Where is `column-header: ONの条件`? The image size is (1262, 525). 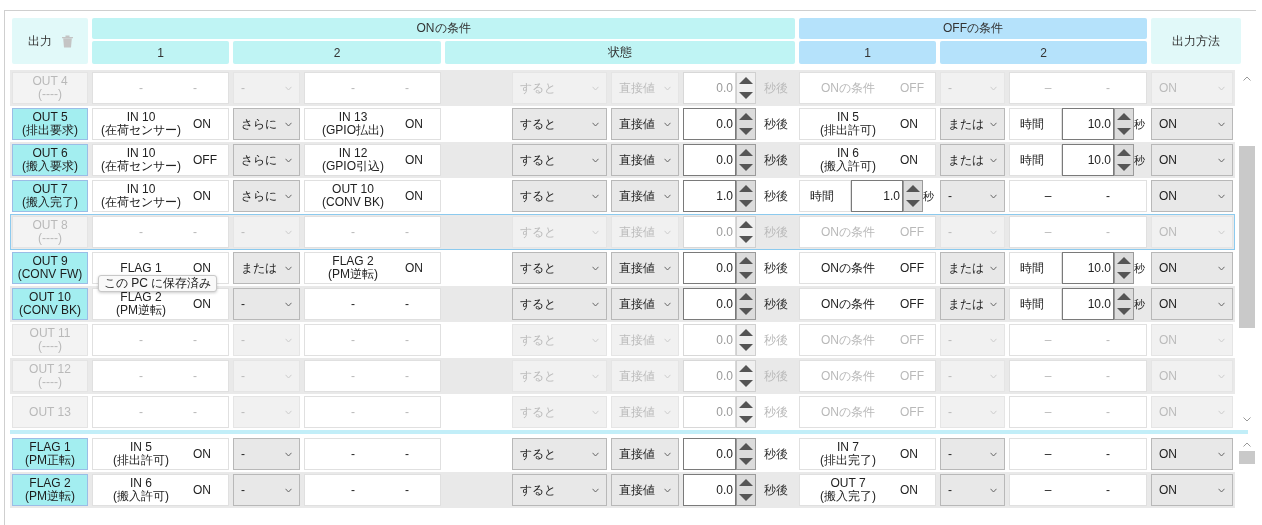
column-header: ONの条件 is located at coordinates (443, 28).